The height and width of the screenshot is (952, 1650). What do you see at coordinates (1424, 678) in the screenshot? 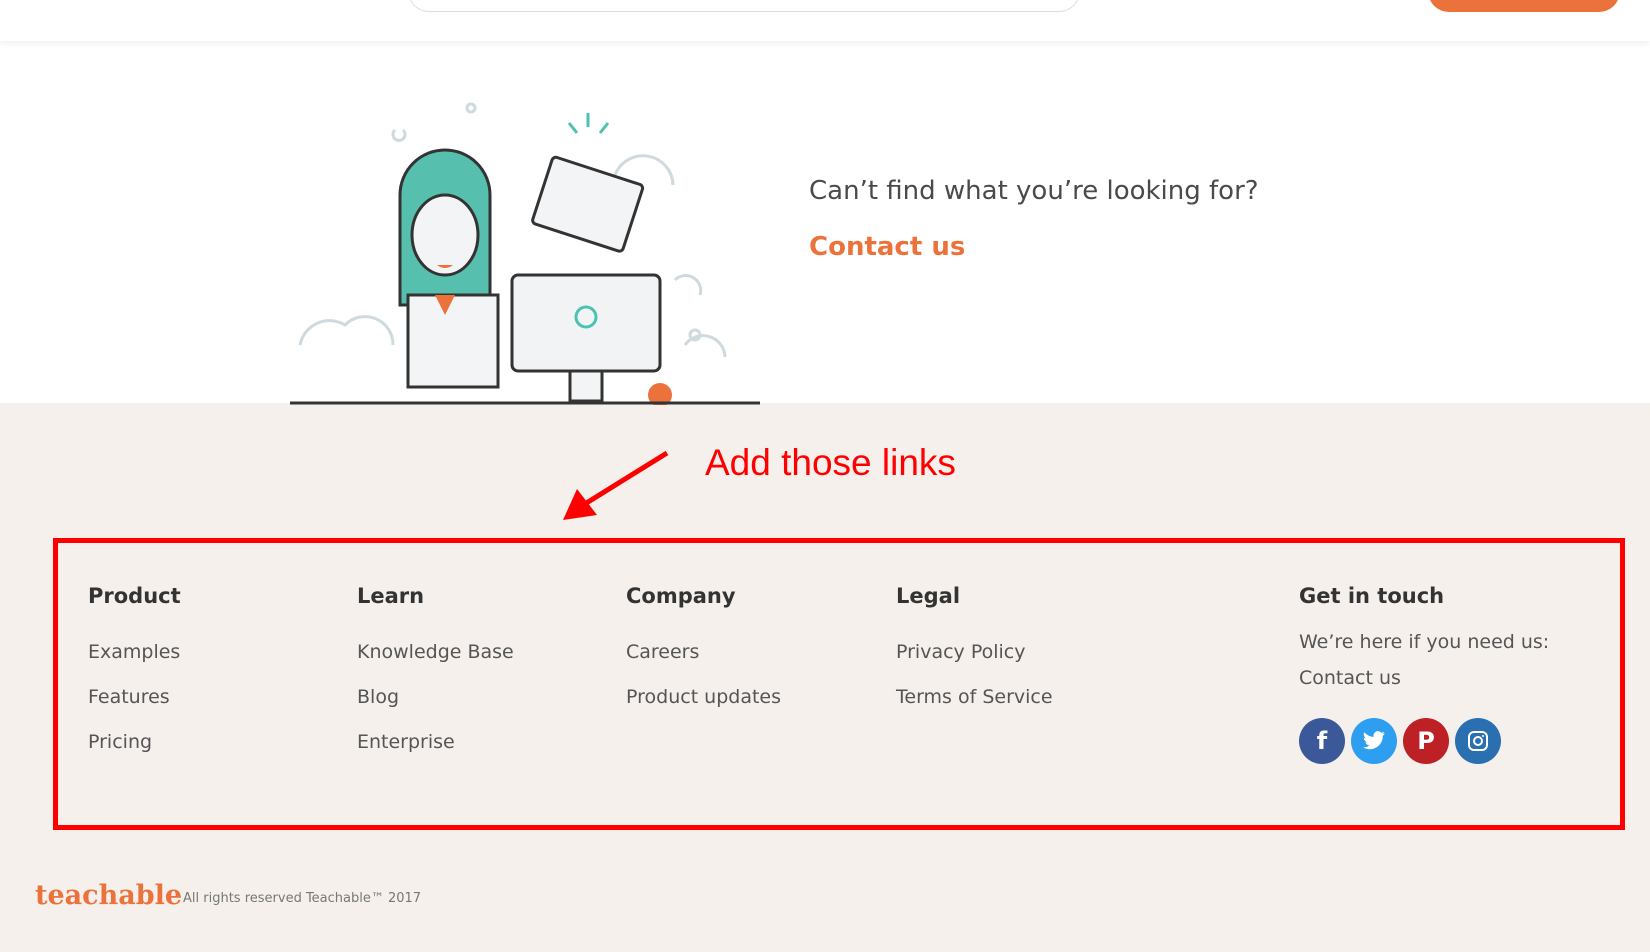
I see `footer-contact-link: Contact us` at bounding box center [1424, 678].